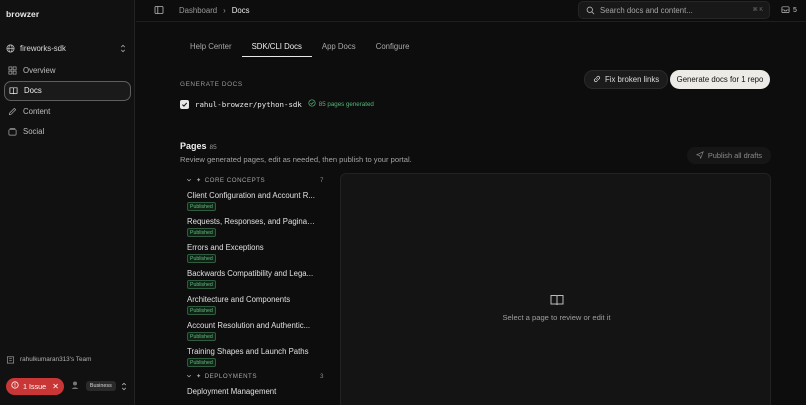  Describe the element at coordinates (55, 386) in the screenshot. I see `close-icon: ✕` at that location.